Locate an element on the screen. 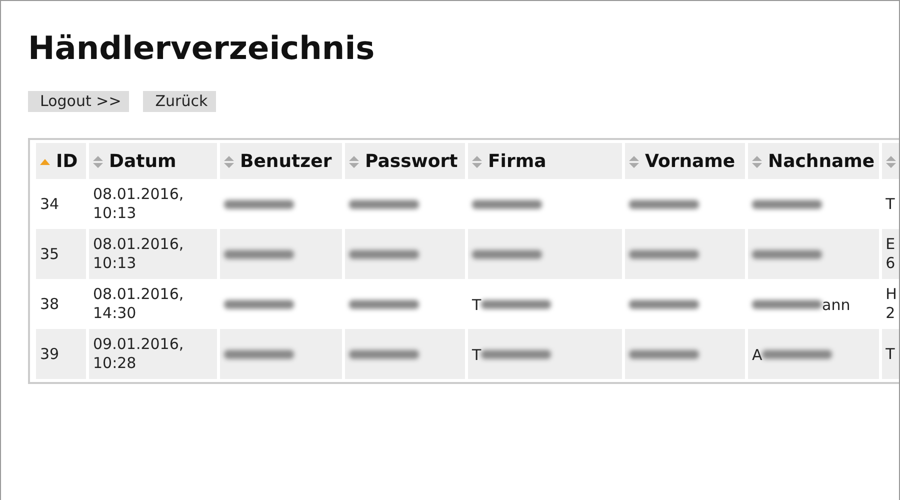 The height and width of the screenshot is (500, 900). column-header: Passwort is located at coordinates (405, 161).